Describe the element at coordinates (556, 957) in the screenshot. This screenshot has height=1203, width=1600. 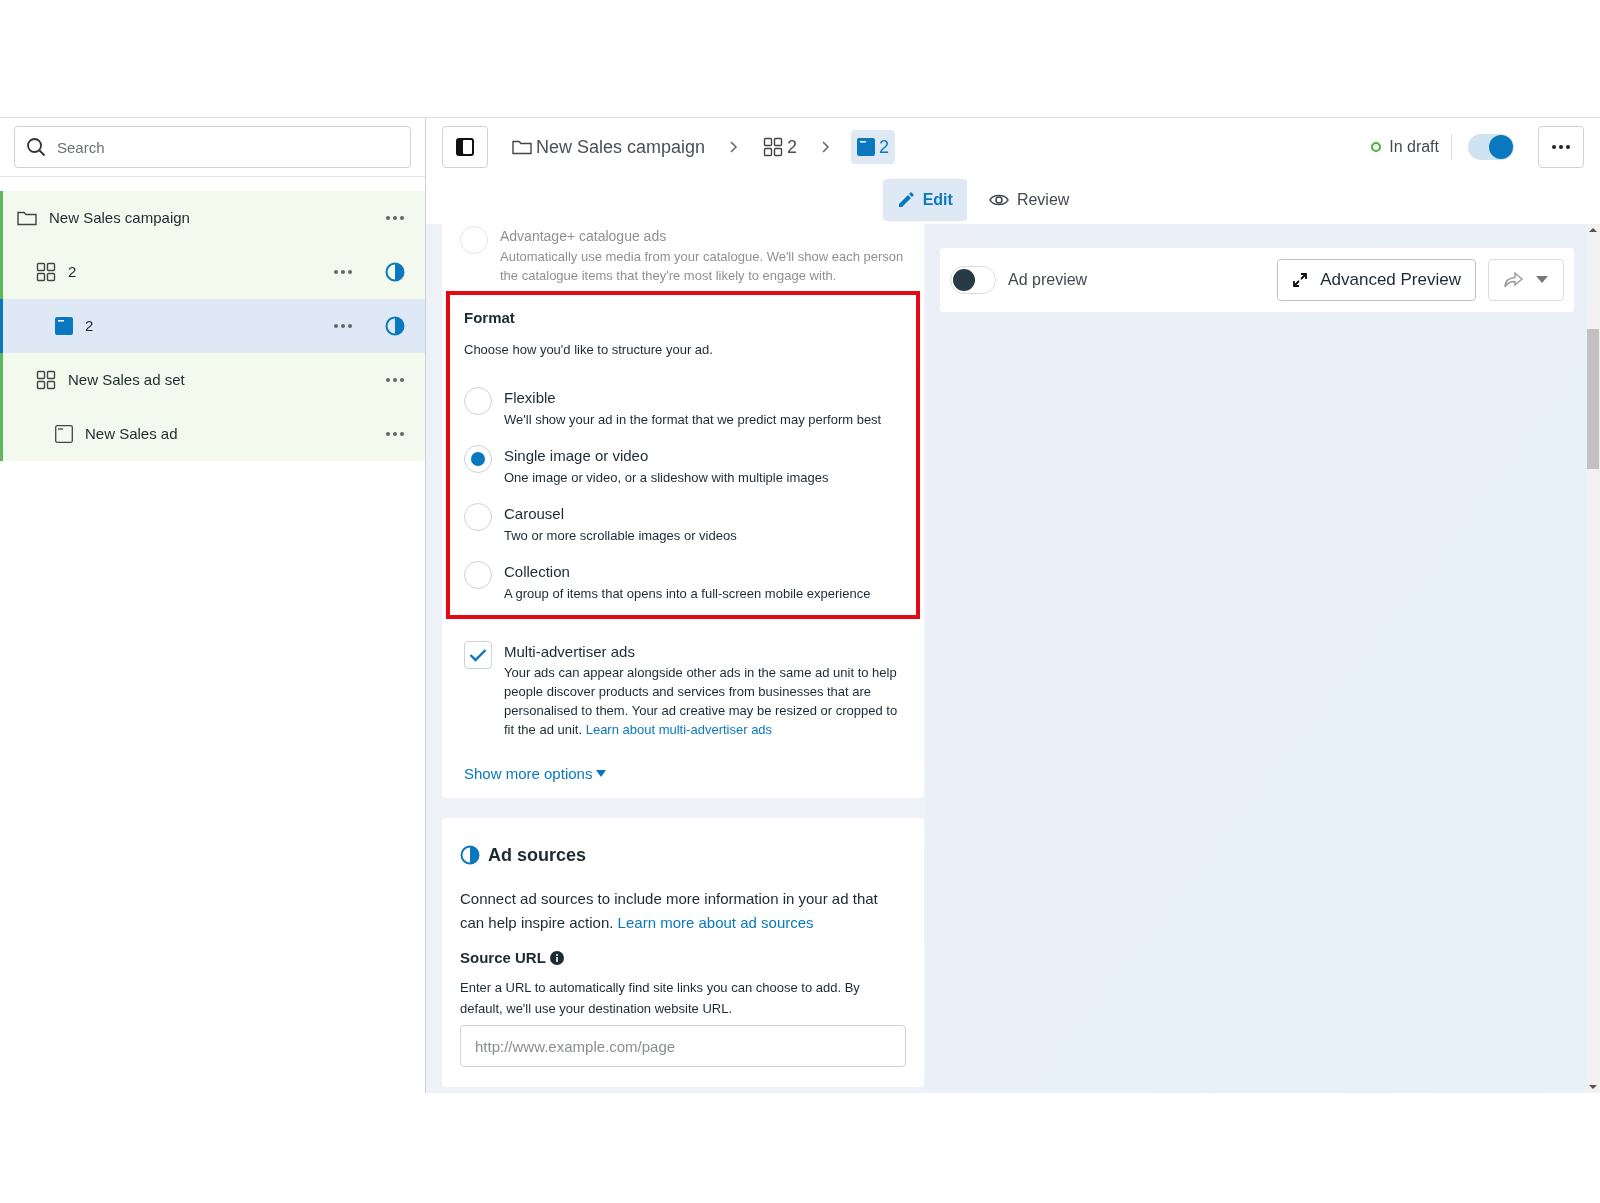
I see `info-icon` at that location.